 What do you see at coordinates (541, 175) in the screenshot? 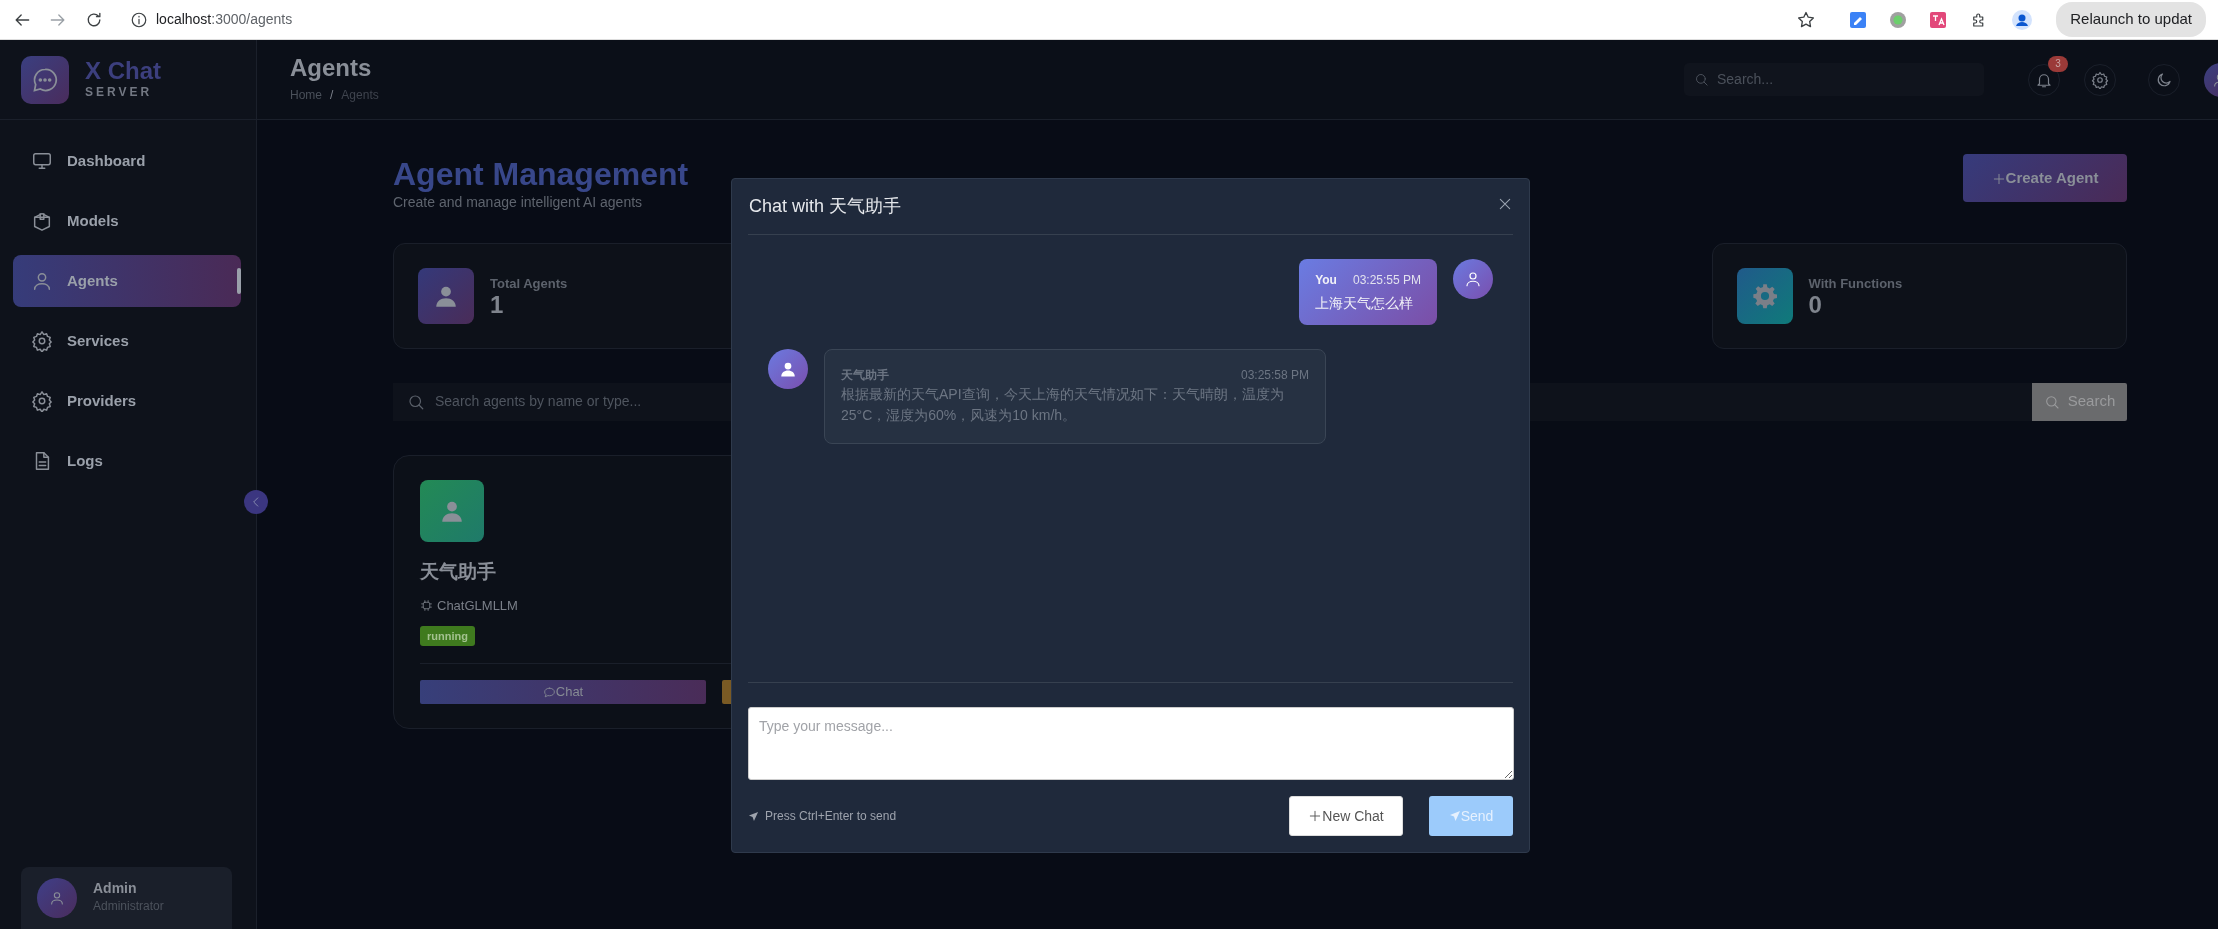
I see `page-title: Agent Management` at bounding box center [541, 175].